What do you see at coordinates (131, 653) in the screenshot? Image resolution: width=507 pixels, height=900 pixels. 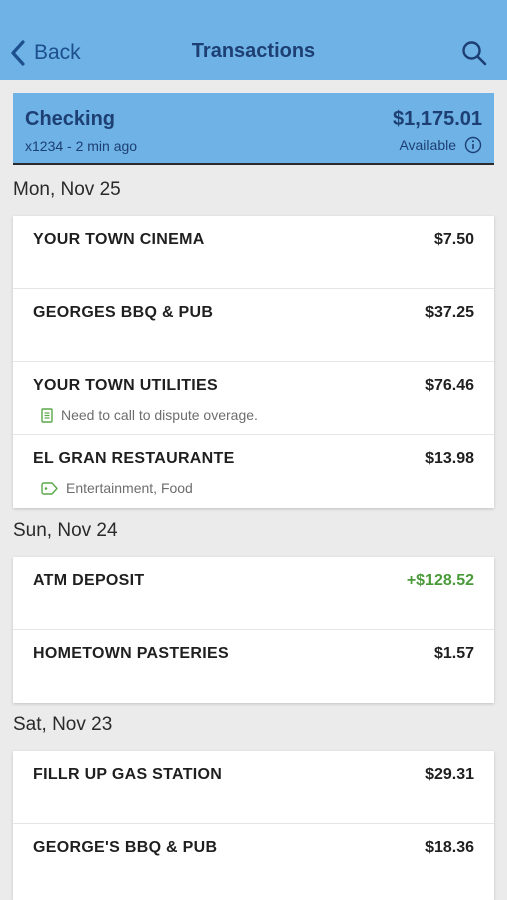 I see `transaction-name: HOMETOWN PASTERIES` at bounding box center [131, 653].